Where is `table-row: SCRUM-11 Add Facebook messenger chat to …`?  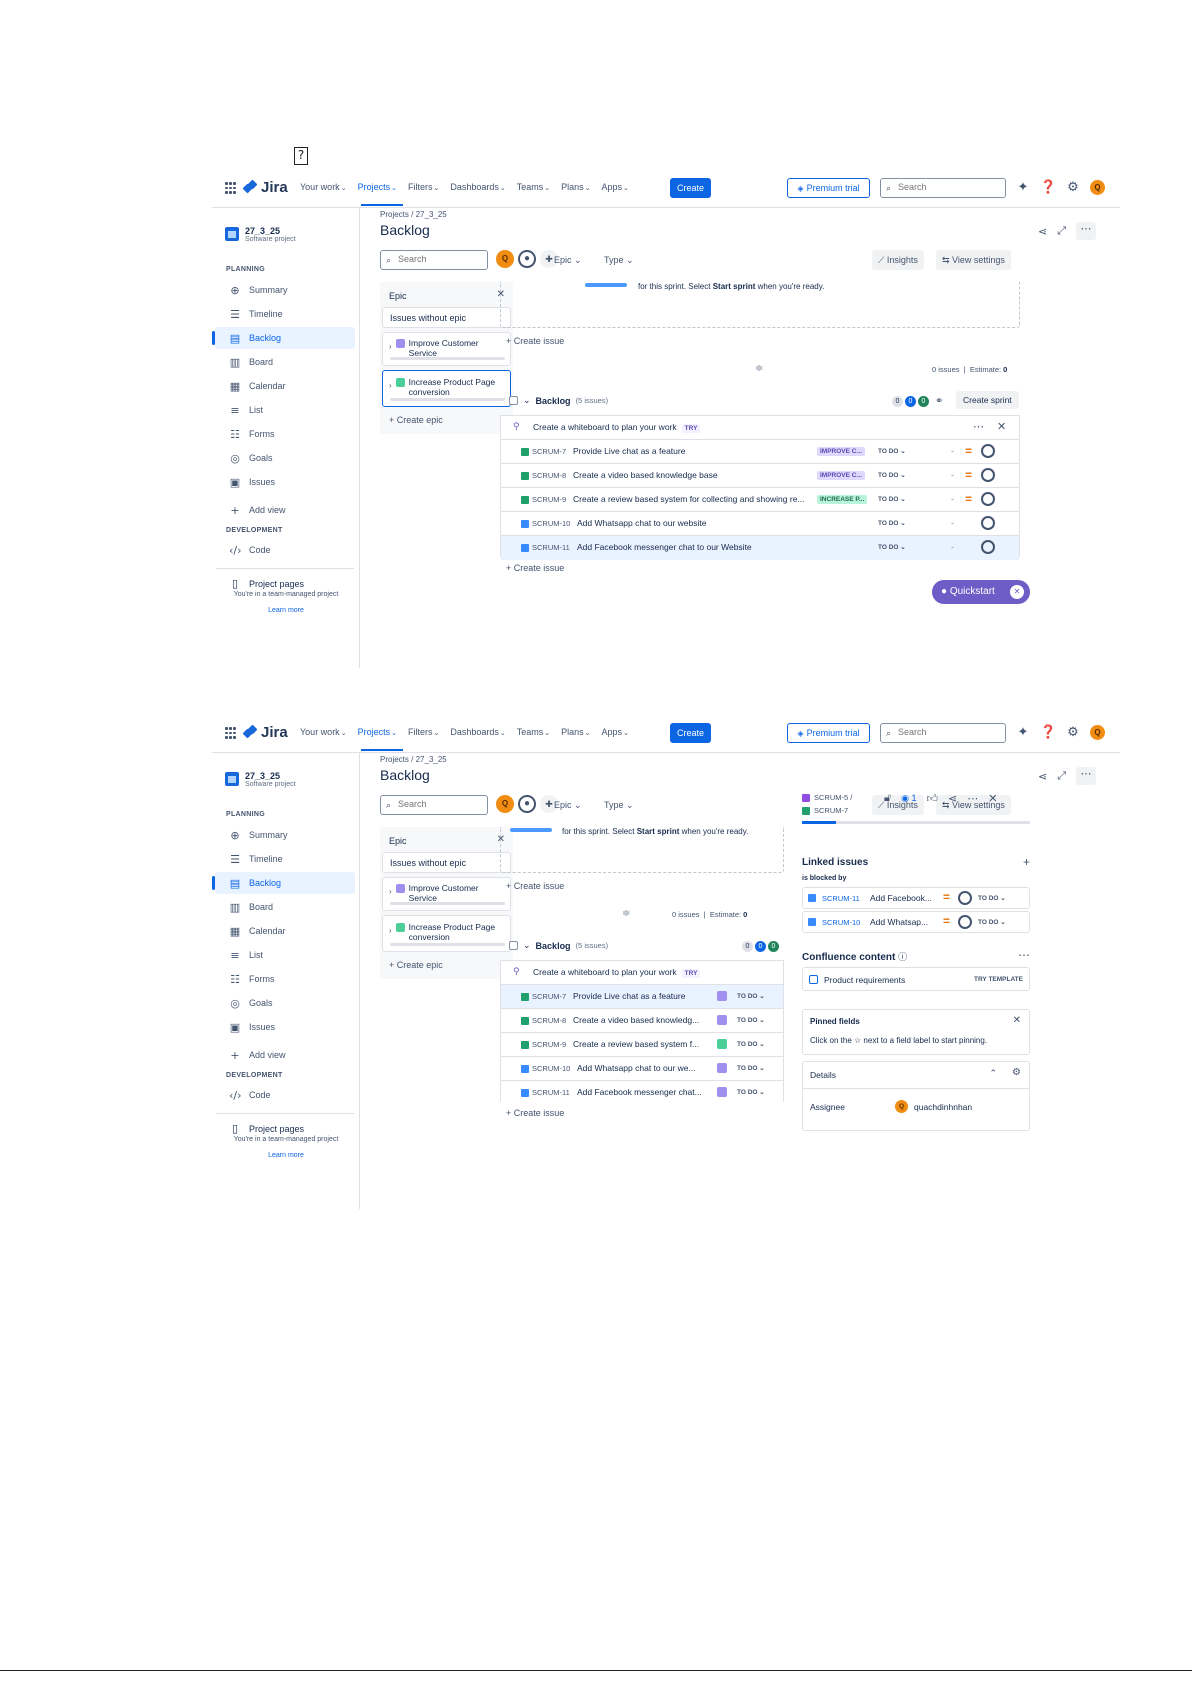
table-row: SCRUM-11 Add Facebook messenger chat to … is located at coordinates (760, 548).